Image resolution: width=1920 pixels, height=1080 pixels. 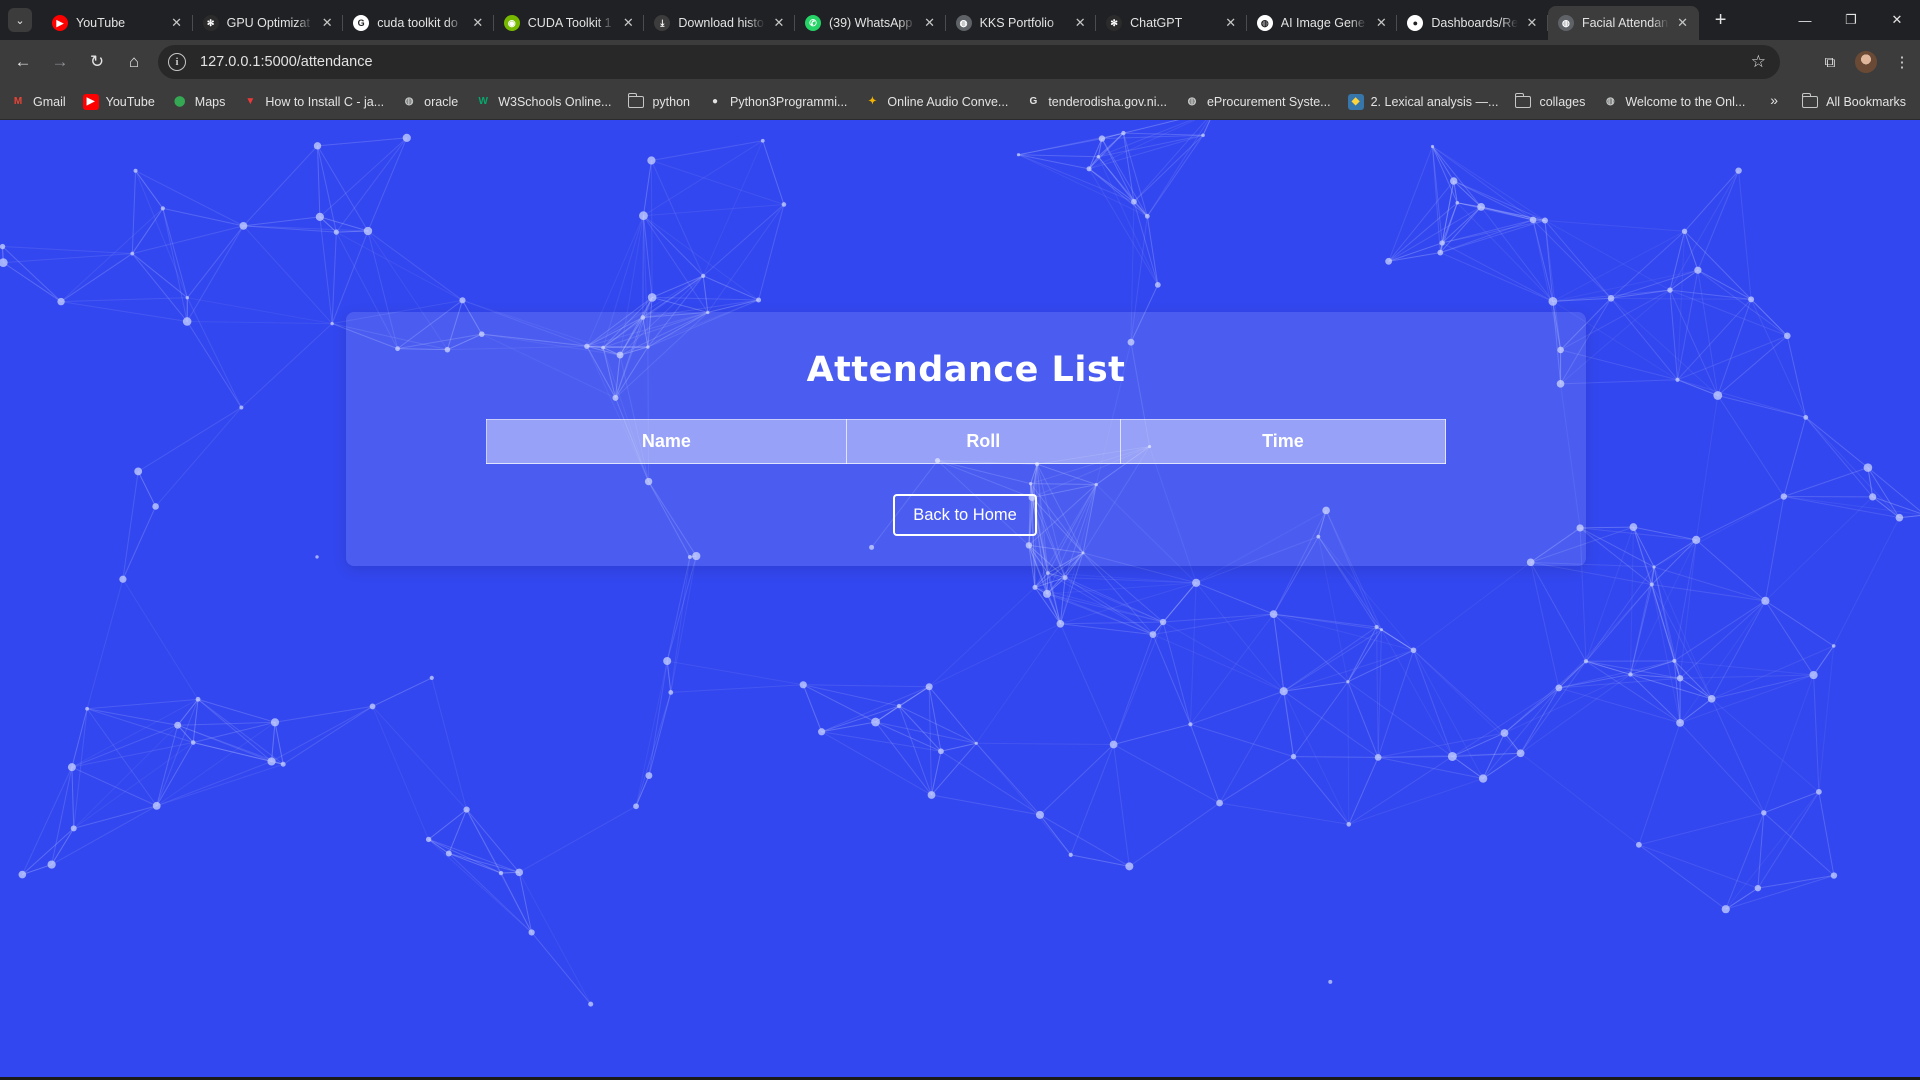 I want to click on tab-8: ◍ AI Image Gene ✕, so click(x=1322, y=23).